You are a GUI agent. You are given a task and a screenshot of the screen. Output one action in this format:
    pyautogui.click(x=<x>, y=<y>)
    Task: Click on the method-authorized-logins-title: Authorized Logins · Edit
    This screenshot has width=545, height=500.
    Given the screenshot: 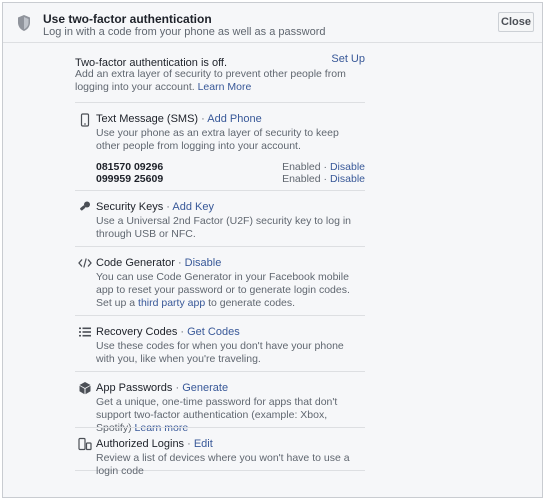 What is the action you would take?
    pyautogui.click(x=230, y=444)
    